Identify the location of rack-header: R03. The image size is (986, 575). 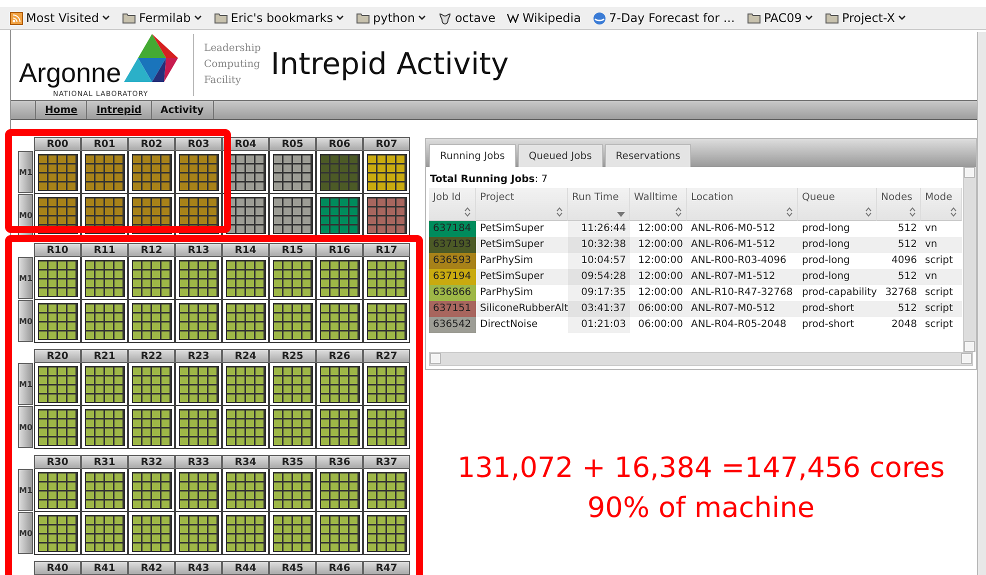
(198, 144).